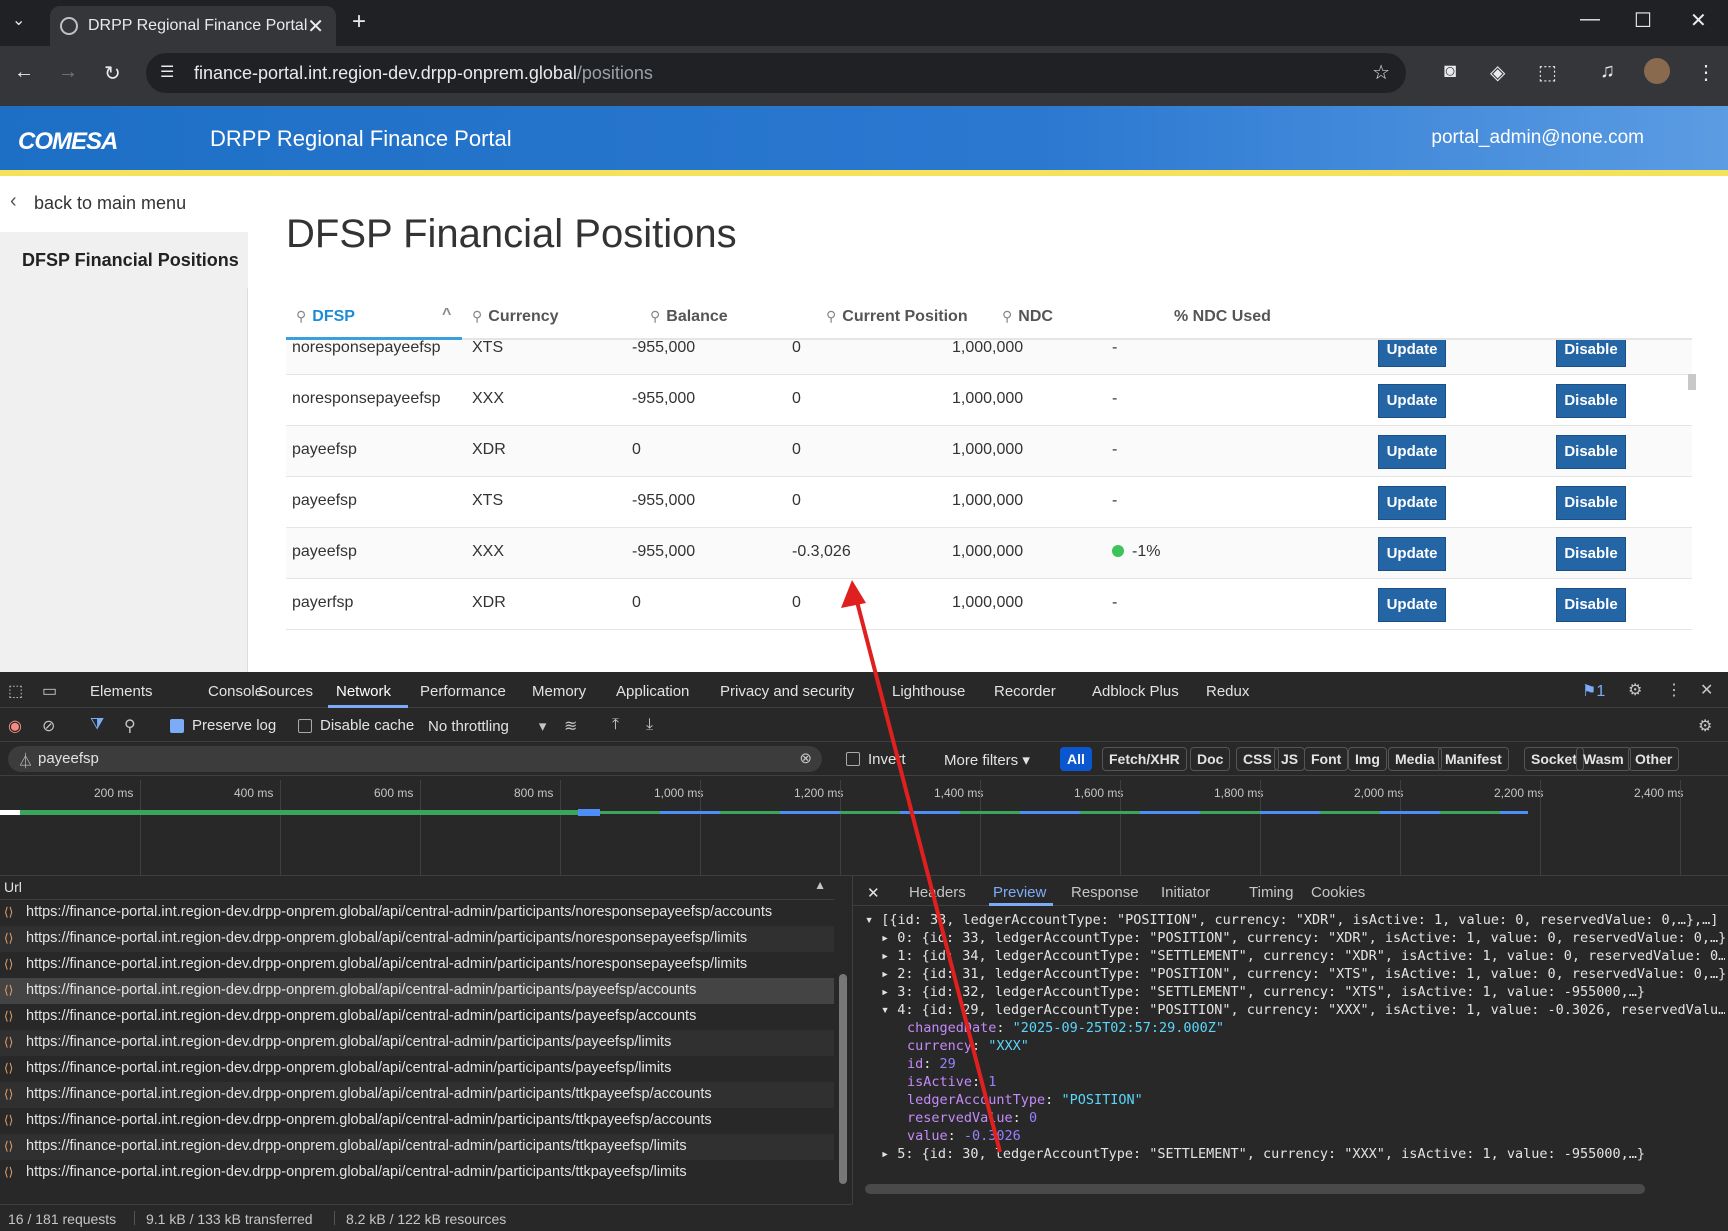 Image resolution: width=1728 pixels, height=1231 pixels. Describe the element at coordinates (167, 72) in the screenshot. I see `site-info-icon: ☰` at that location.